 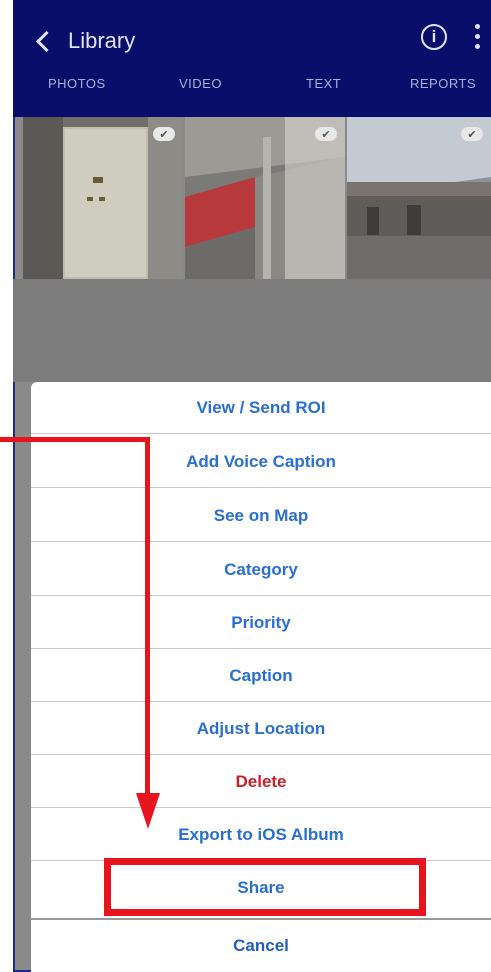 I want to click on dimmed-background, so click(x=252, y=330).